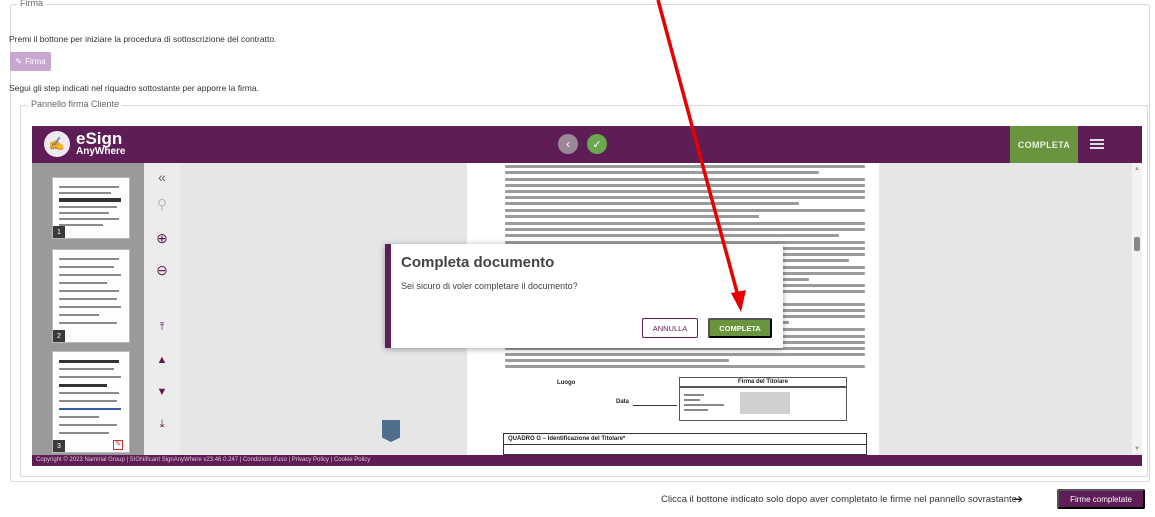  What do you see at coordinates (162, 204) in the screenshot?
I see `zoom-fit-icon: ⚲` at bounding box center [162, 204].